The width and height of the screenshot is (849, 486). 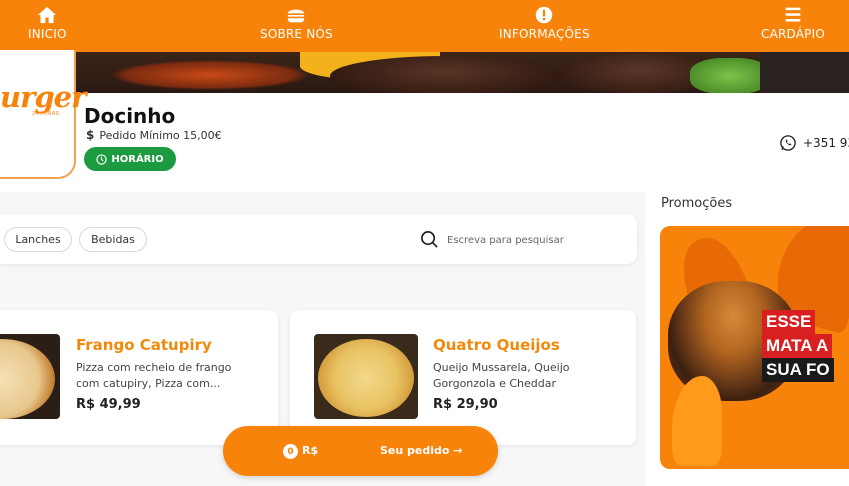 What do you see at coordinates (421, 450) in the screenshot?
I see `cart-label: Seu pedido →` at bounding box center [421, 450].